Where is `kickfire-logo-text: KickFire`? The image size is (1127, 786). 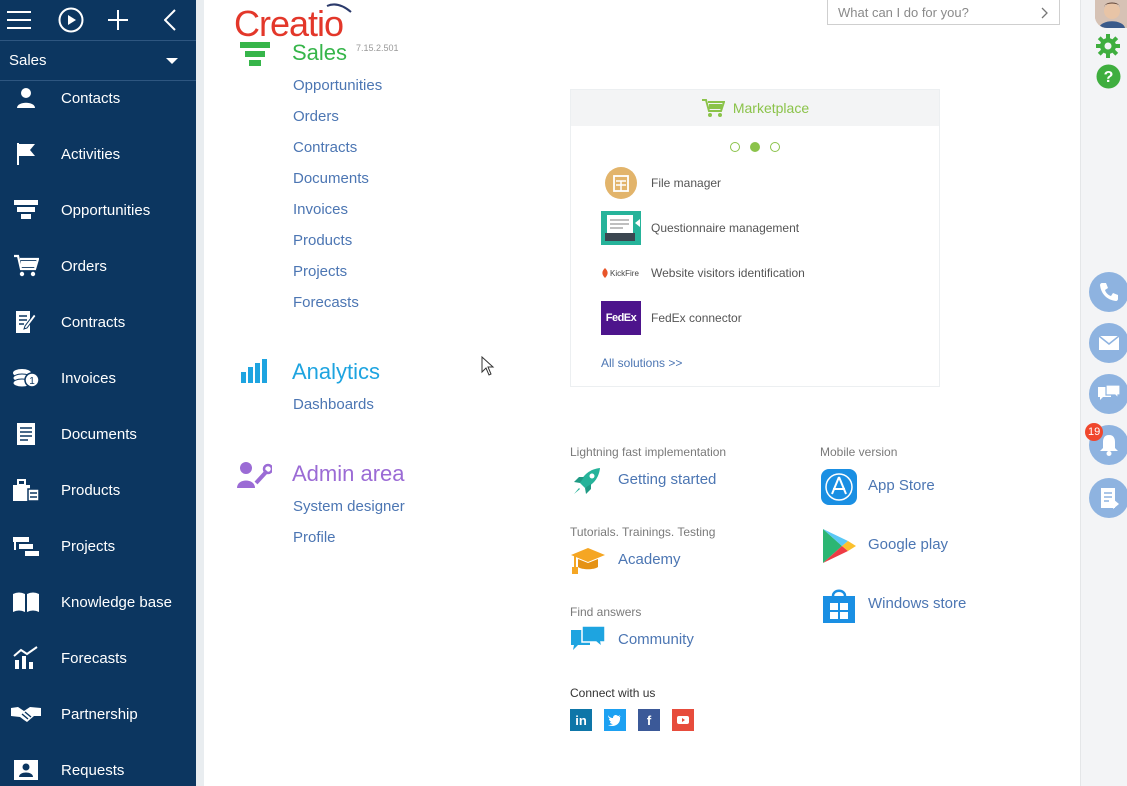
kickfire-logo-text: KickFire is located at coordinates (624, 273).